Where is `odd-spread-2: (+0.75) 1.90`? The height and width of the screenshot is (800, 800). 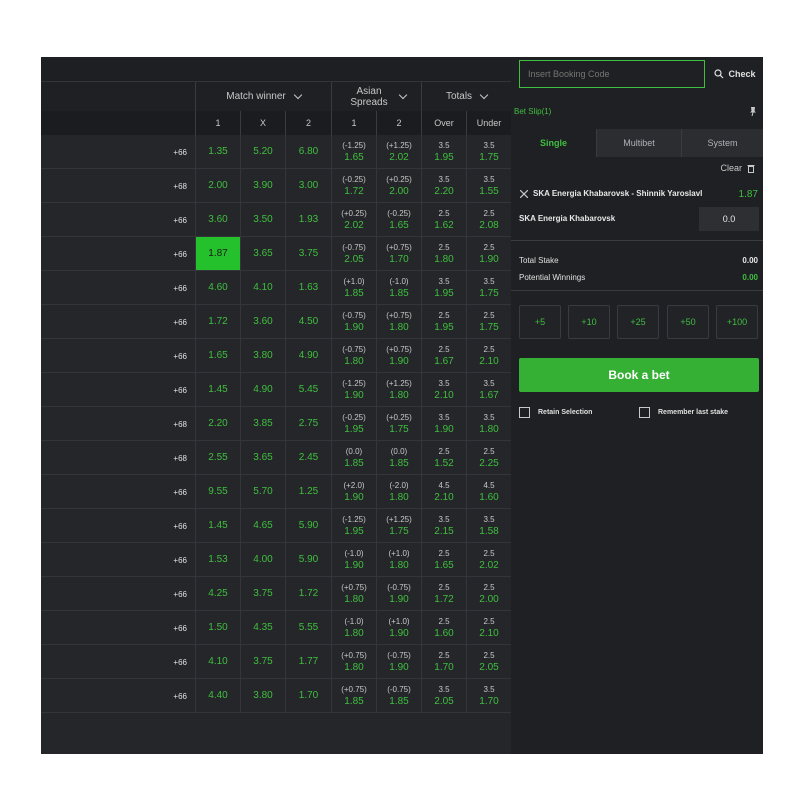
odd-spread-2: (+0.75) 1.90 is located at coordinates (398, 355).